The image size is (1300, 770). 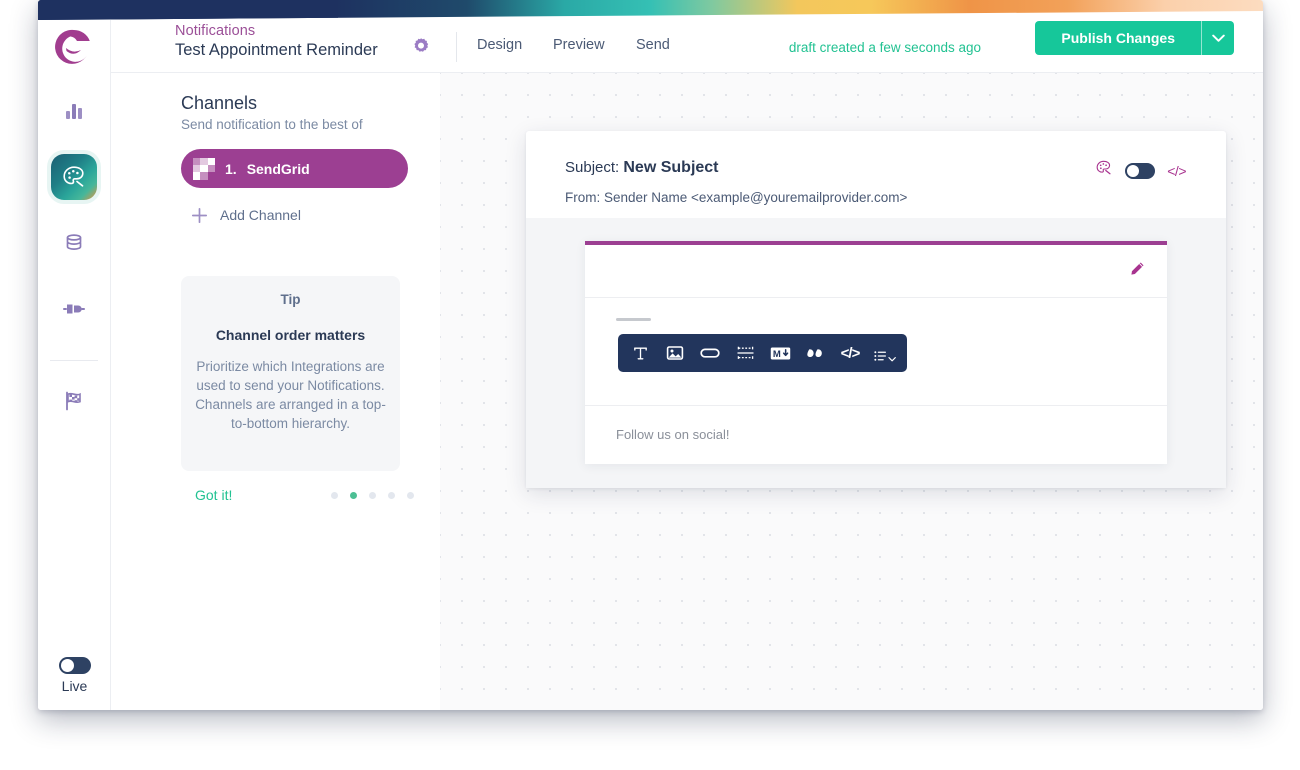 I want to click on code-tag-icon: </>, so click(x=1176, y=171).